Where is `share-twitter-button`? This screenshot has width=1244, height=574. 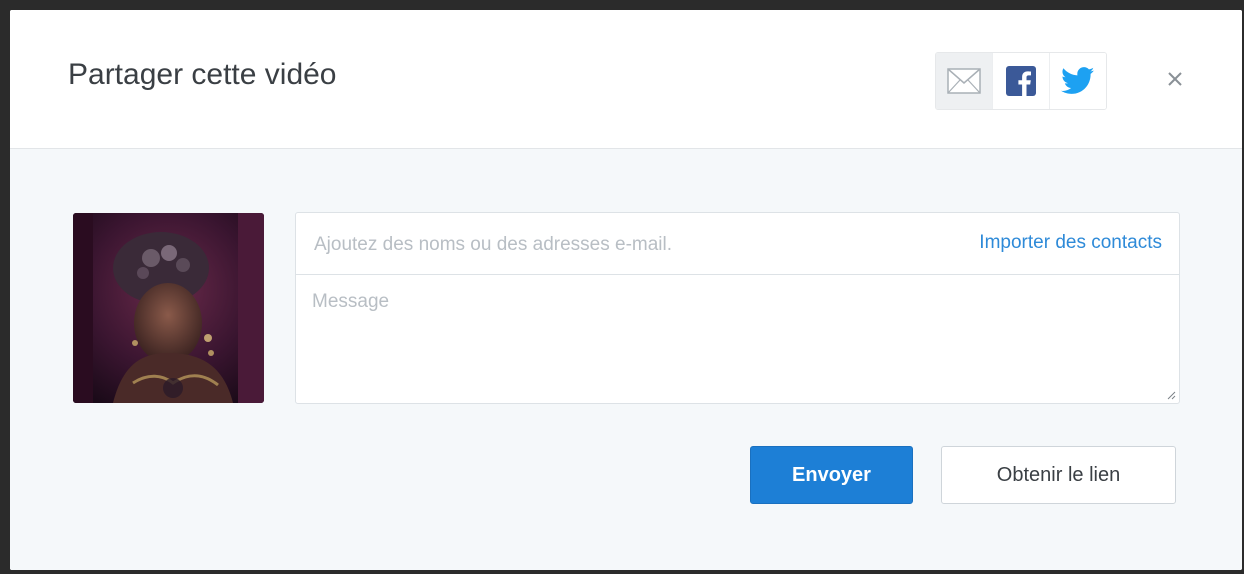
share-twitter-button is located at coordinates (1078, 81).